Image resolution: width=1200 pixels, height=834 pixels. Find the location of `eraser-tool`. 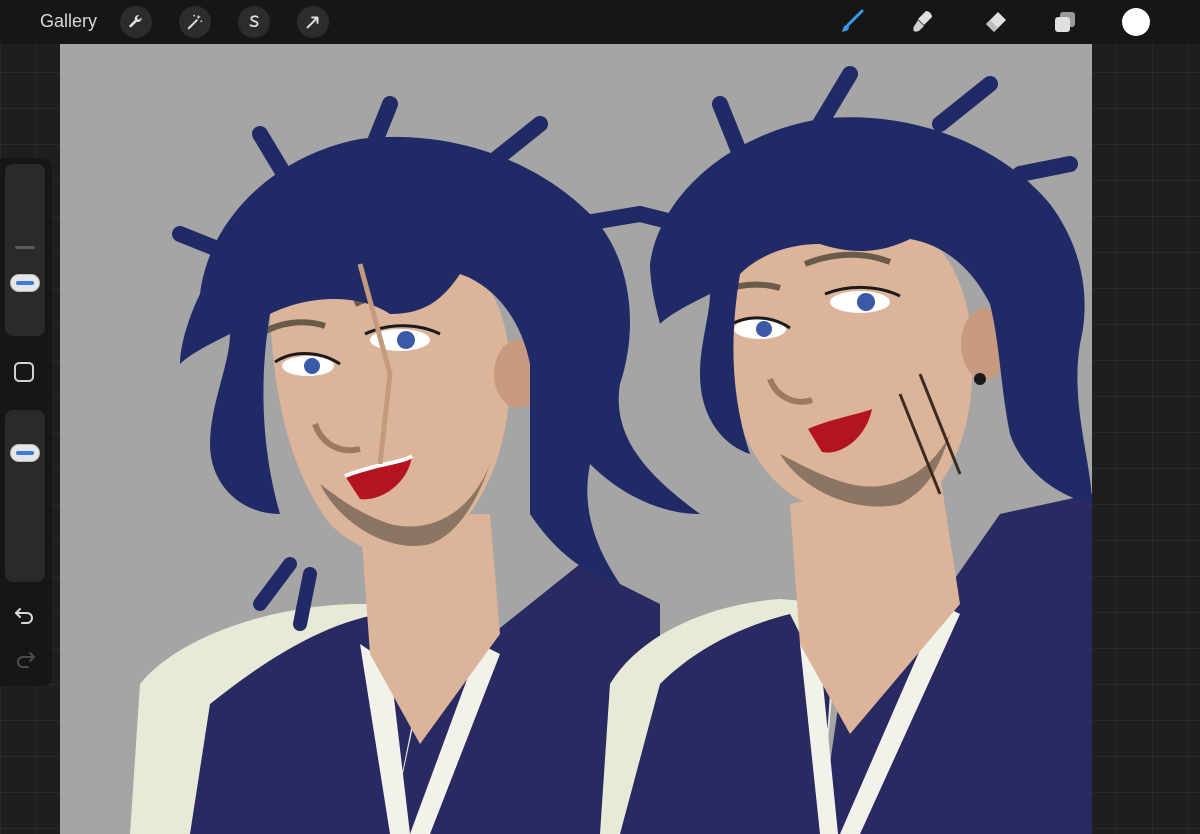

eraser-tool is located at coordinates (995, 22).